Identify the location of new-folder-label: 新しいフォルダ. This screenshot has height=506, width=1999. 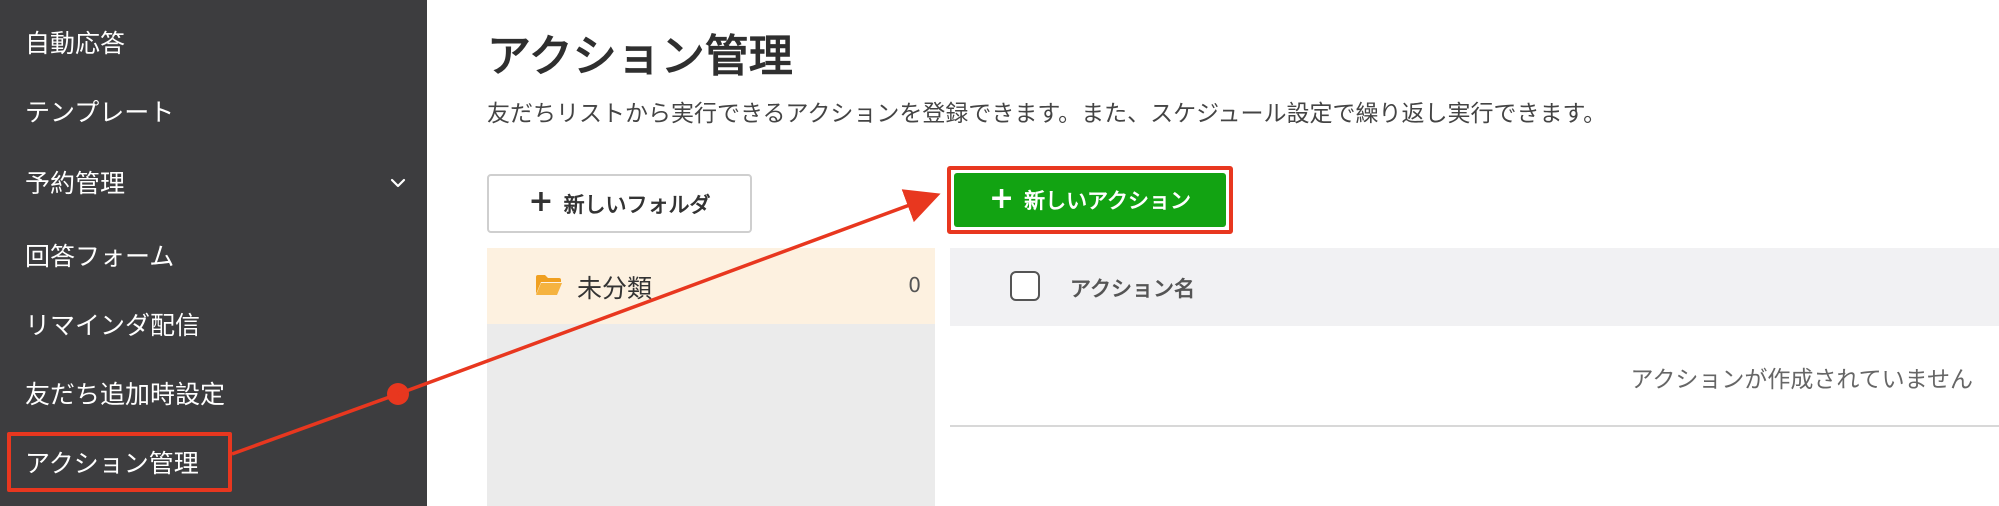
(637, 204).